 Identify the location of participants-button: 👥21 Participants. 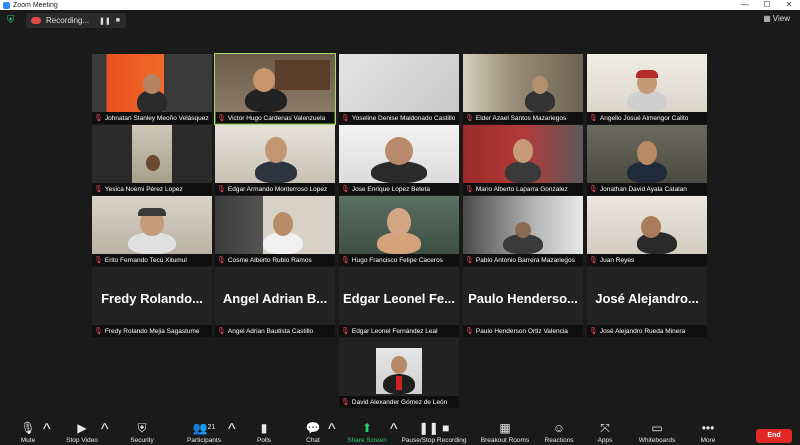
(204, 432).